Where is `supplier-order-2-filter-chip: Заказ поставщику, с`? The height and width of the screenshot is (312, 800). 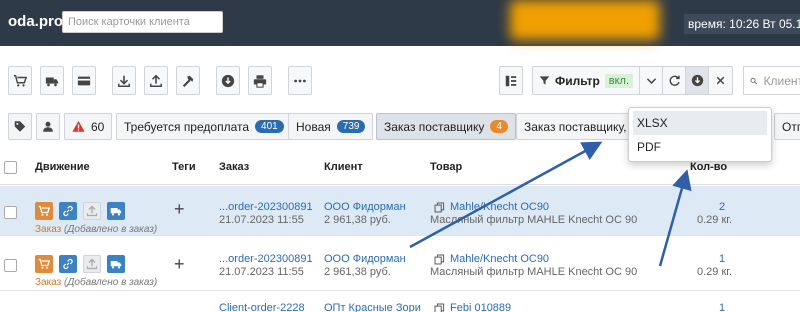
supplier-order-2-filter-chip: Заказ поставщику, с is located at coordinates (575, 126).